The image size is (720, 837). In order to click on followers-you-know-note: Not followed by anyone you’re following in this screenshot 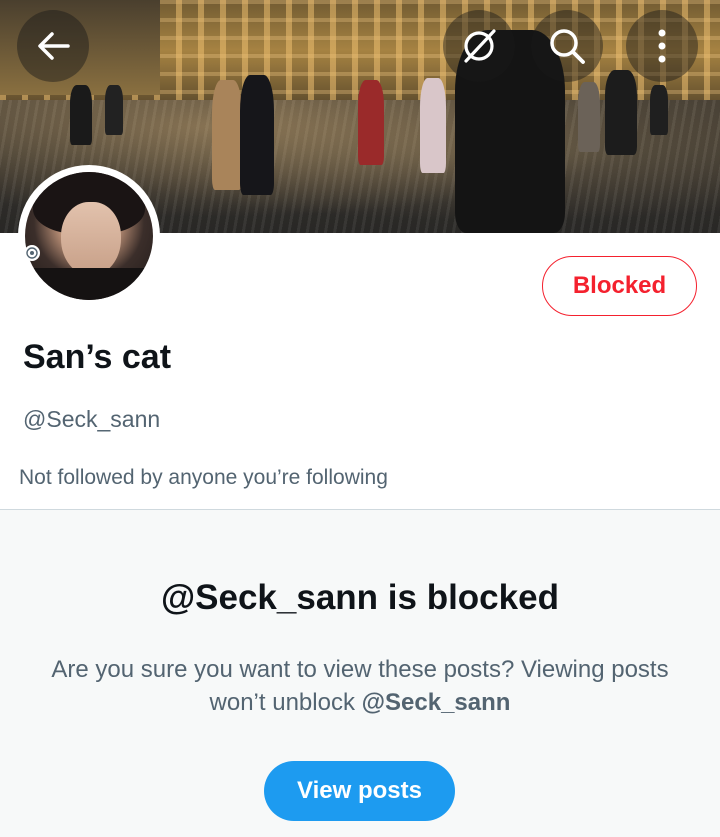, I will do `click(203, 477)`.